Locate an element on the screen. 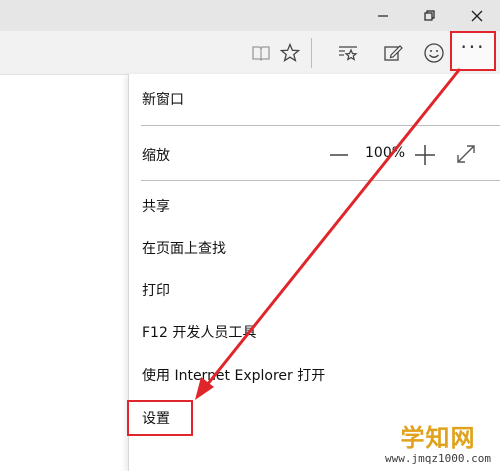 The width and height of the screenshot is (500, 471). menu-item-label: F12 开发人员工具 is located at coordinates (199, 333).